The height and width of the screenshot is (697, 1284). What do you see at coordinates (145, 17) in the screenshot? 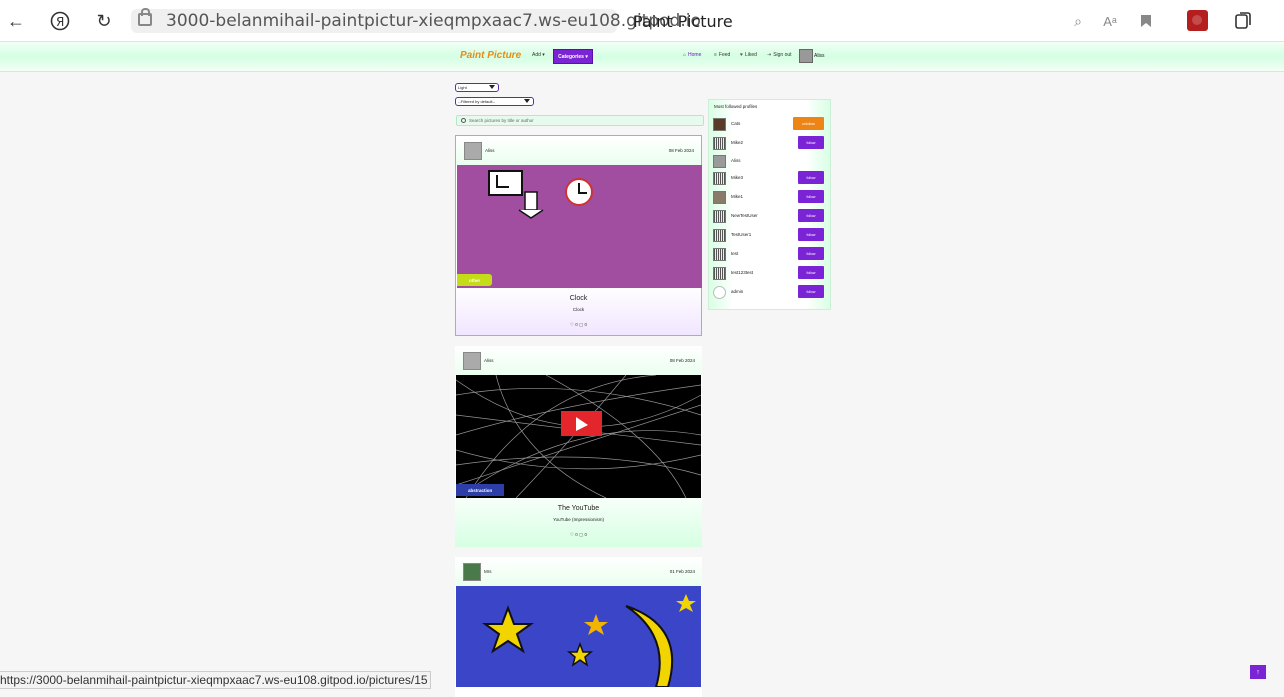
I see `lock-icon` at bounding box center [145, 17].